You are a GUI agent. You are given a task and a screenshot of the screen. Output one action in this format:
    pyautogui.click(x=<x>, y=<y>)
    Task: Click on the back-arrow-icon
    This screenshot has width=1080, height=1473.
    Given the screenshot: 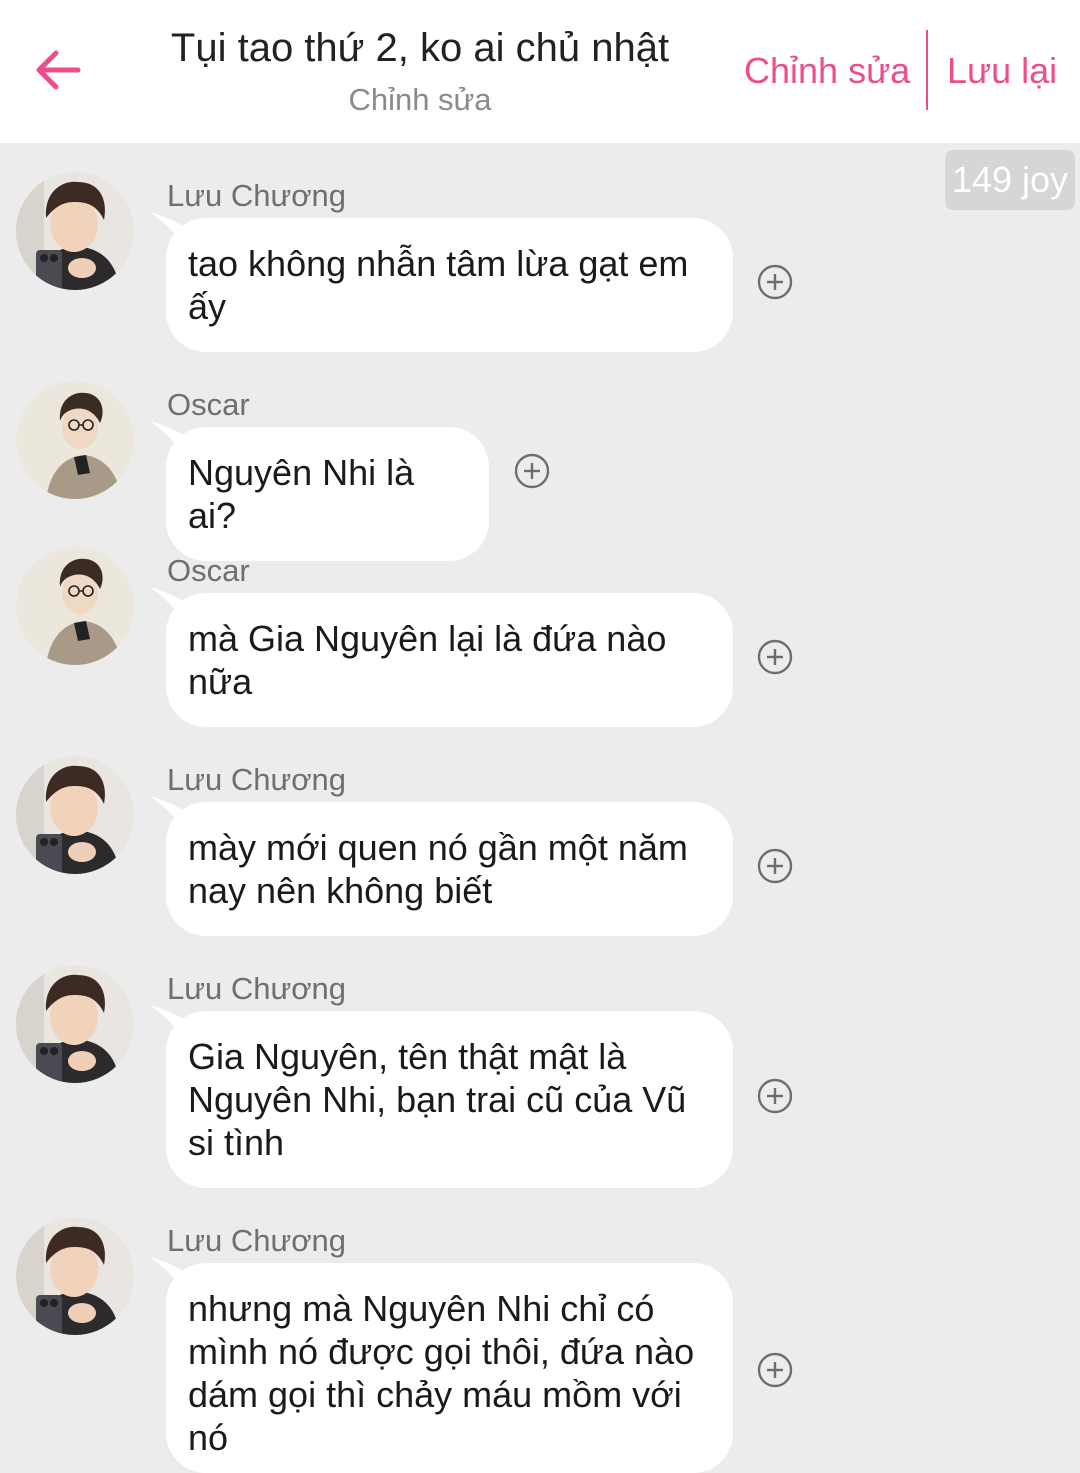 What is the action you would take?
    pyautogui.click(x=60, y=70)
    